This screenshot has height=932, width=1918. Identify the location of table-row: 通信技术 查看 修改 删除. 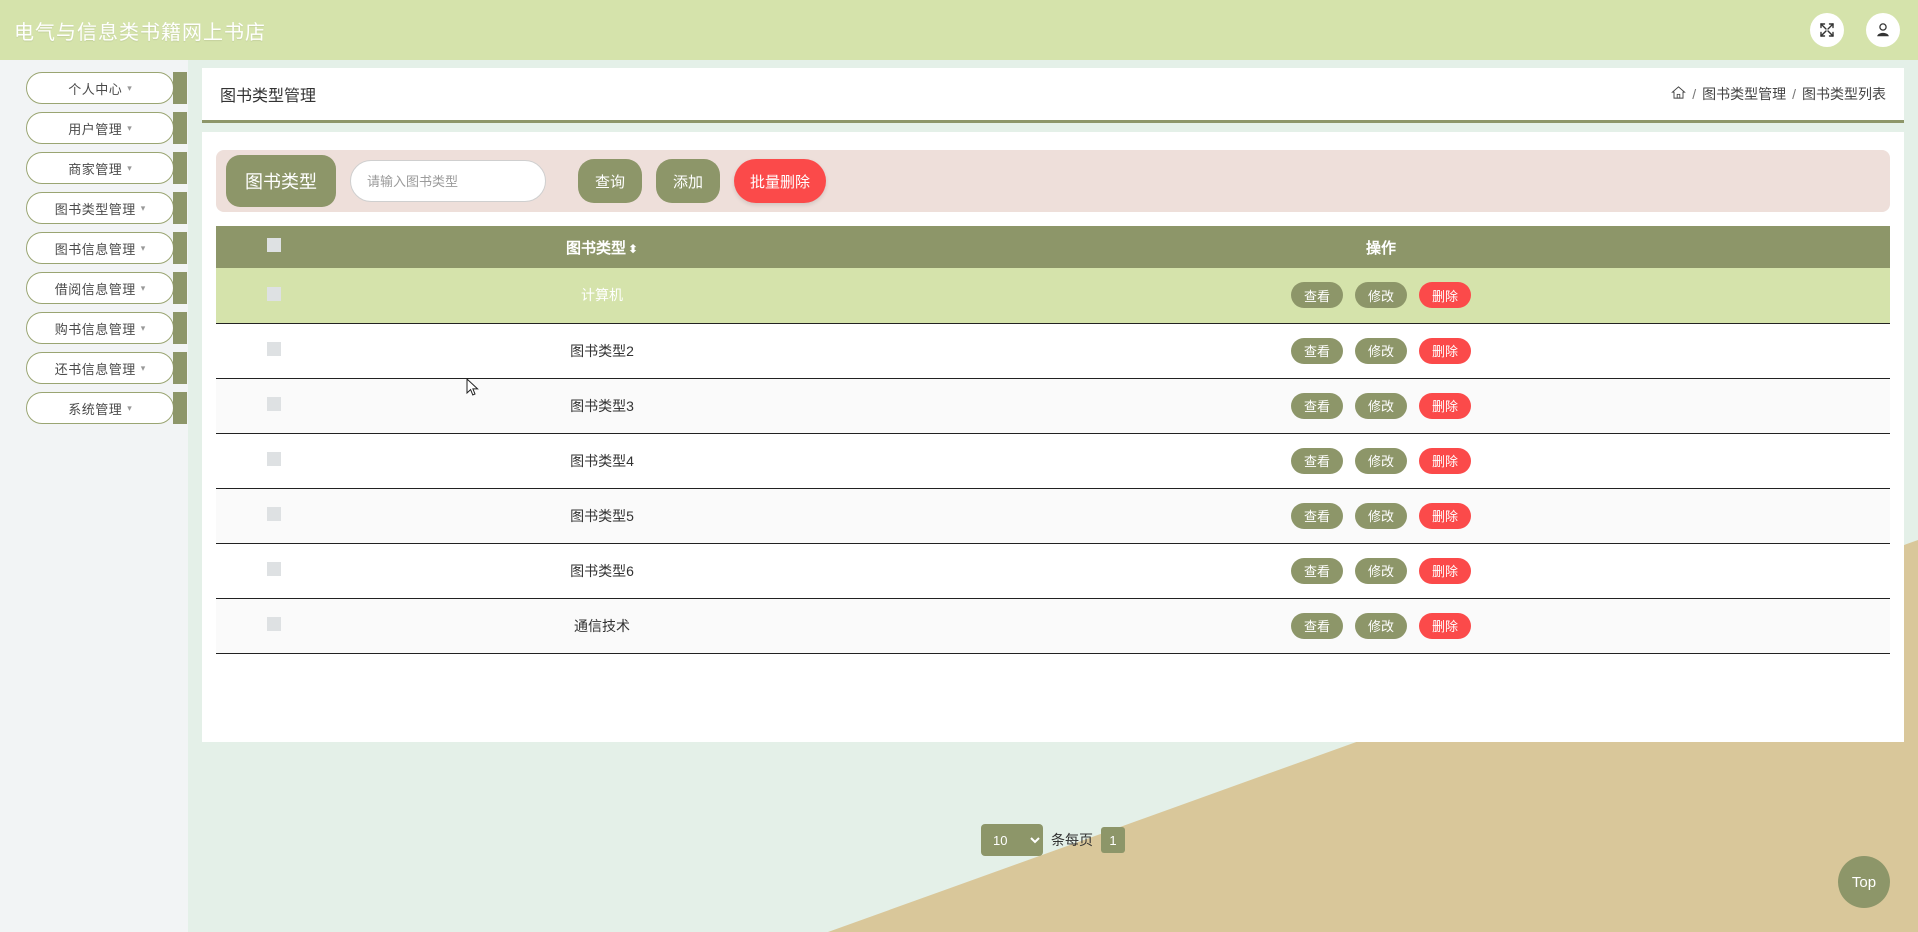
(1053, 625).